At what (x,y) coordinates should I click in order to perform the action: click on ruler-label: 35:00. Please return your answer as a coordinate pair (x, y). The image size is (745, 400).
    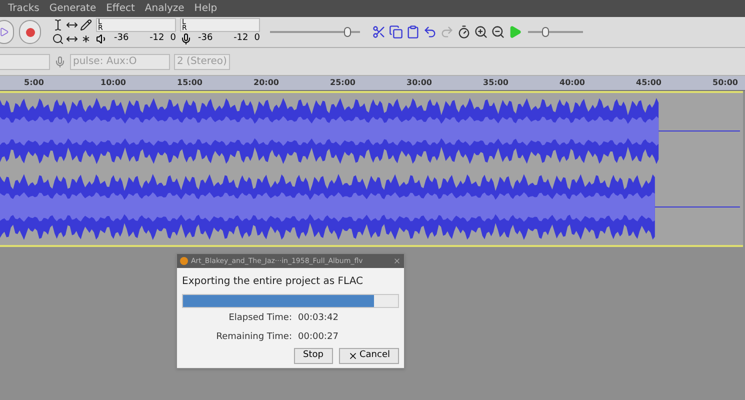
    Looking at the image, I should click on (495, 83).